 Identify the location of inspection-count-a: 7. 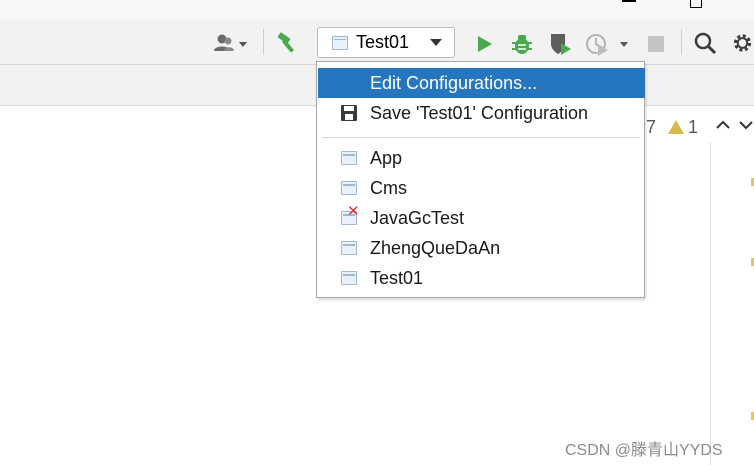
(651, 127).